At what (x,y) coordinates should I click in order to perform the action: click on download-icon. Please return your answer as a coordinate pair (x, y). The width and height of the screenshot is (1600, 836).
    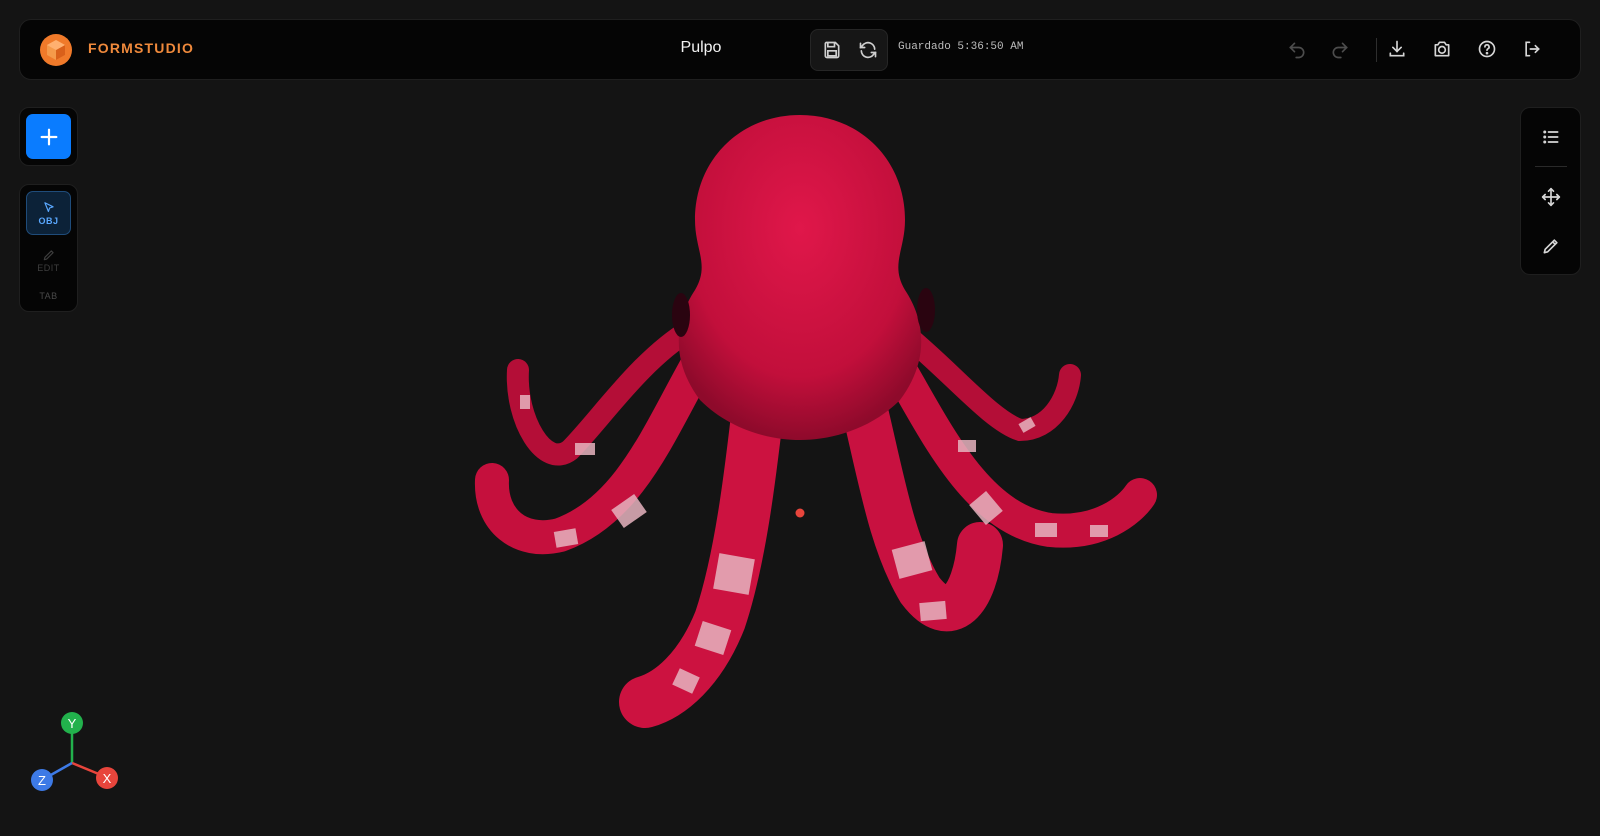
    Looking at the image, I should click on (1397, 49).